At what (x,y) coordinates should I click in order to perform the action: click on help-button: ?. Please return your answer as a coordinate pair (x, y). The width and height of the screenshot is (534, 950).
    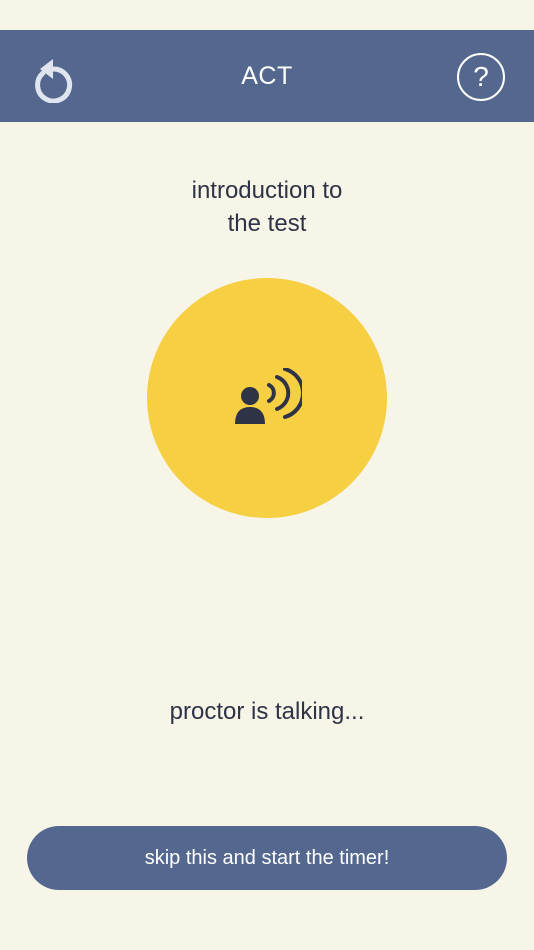
    Looking at the image, I should click on (481, 77).